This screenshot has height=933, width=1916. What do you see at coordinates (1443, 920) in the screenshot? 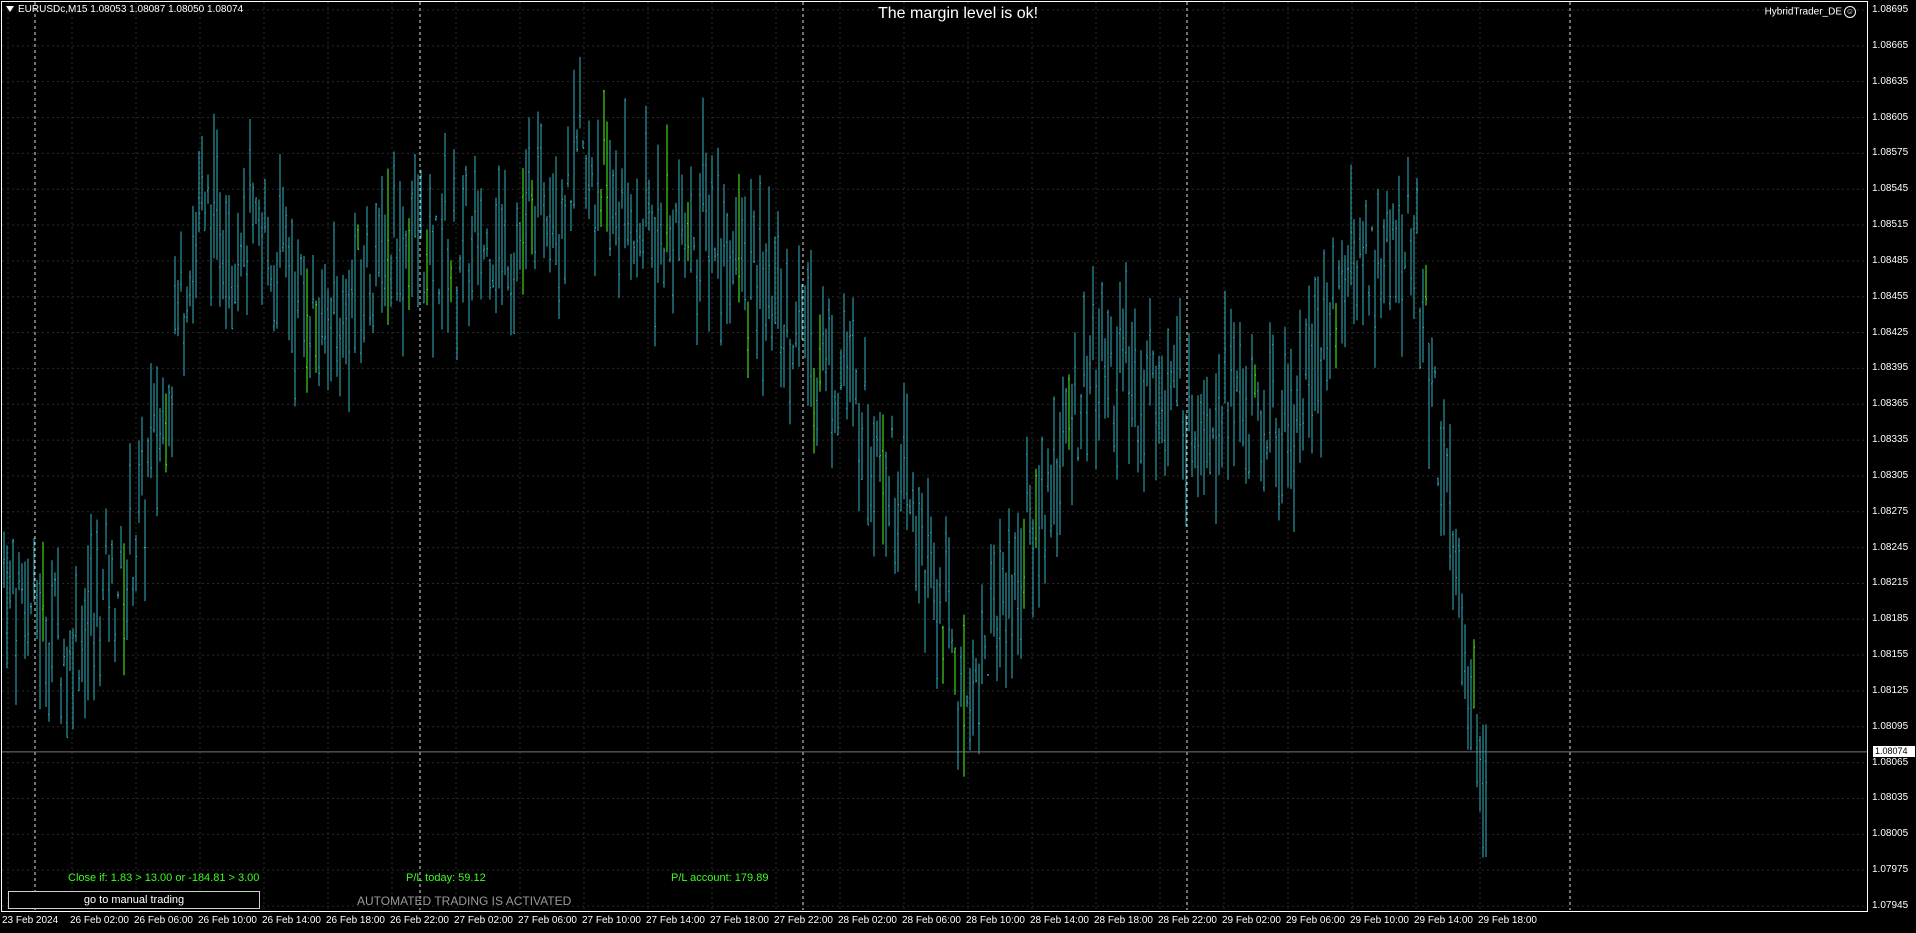
I see `time-tick-label: 29 Feb 14:00` at bounding box center [1443, 920].